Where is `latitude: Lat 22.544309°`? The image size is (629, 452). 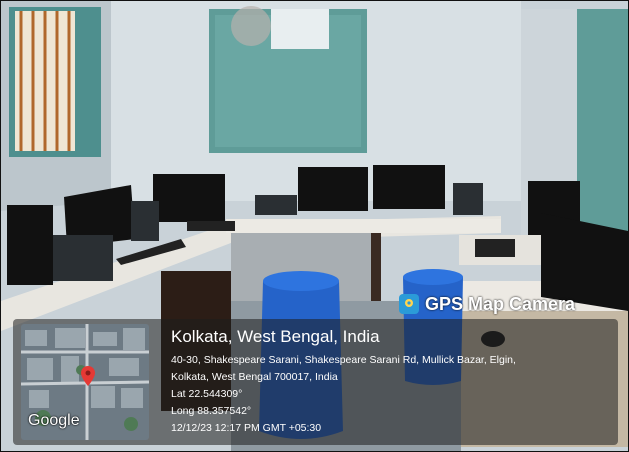 latitude: Lat 22.544309° is located at coordinates (207, 394).